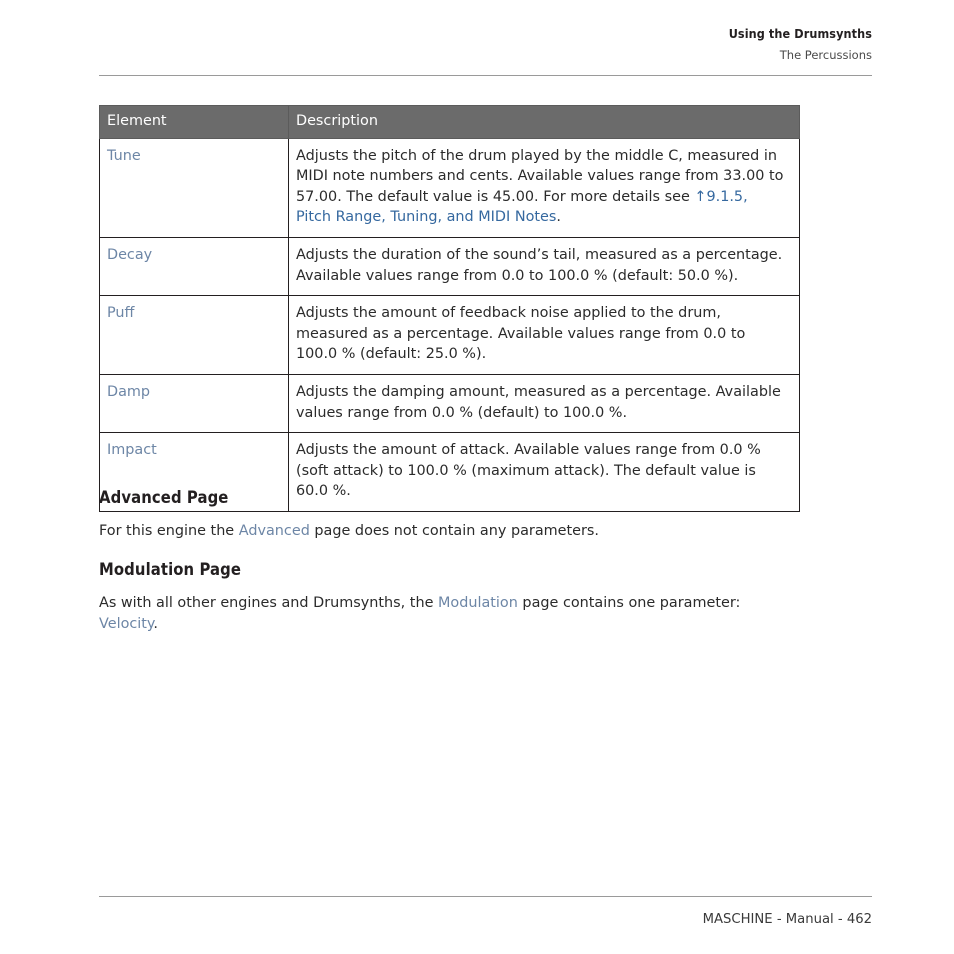 The image size is (954, 954). I want to click on parameter-link: Damp, so click(128, 392).